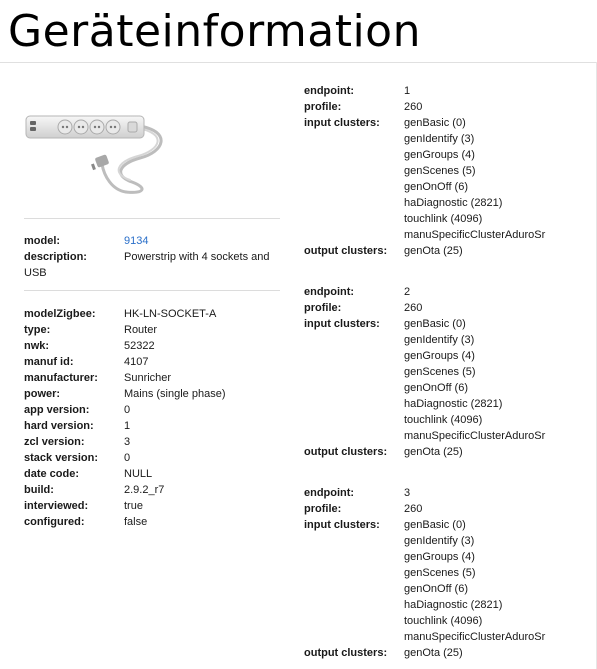 Image resolution: width=597 pixels, height=669 pixels. What do you see at coordinates (147, 265) in the screenshot?
I see `description-value: Powerstrip with 4 sockets and USB` at bounding box center [147, 265].